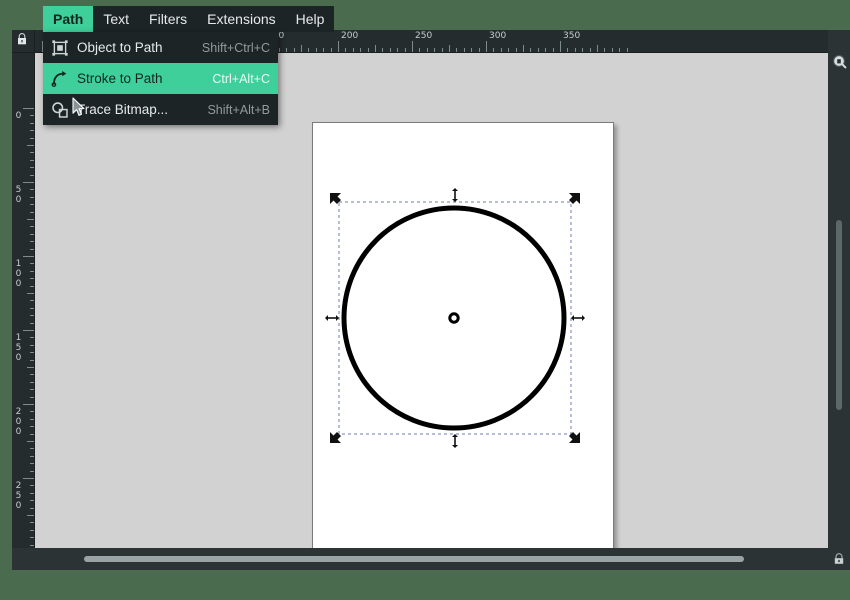 This screenshot has width=850, height=600. I want to click on menu-item-object-to-path: Object to Path Shift+Ctrl+C, so click(160, 47).